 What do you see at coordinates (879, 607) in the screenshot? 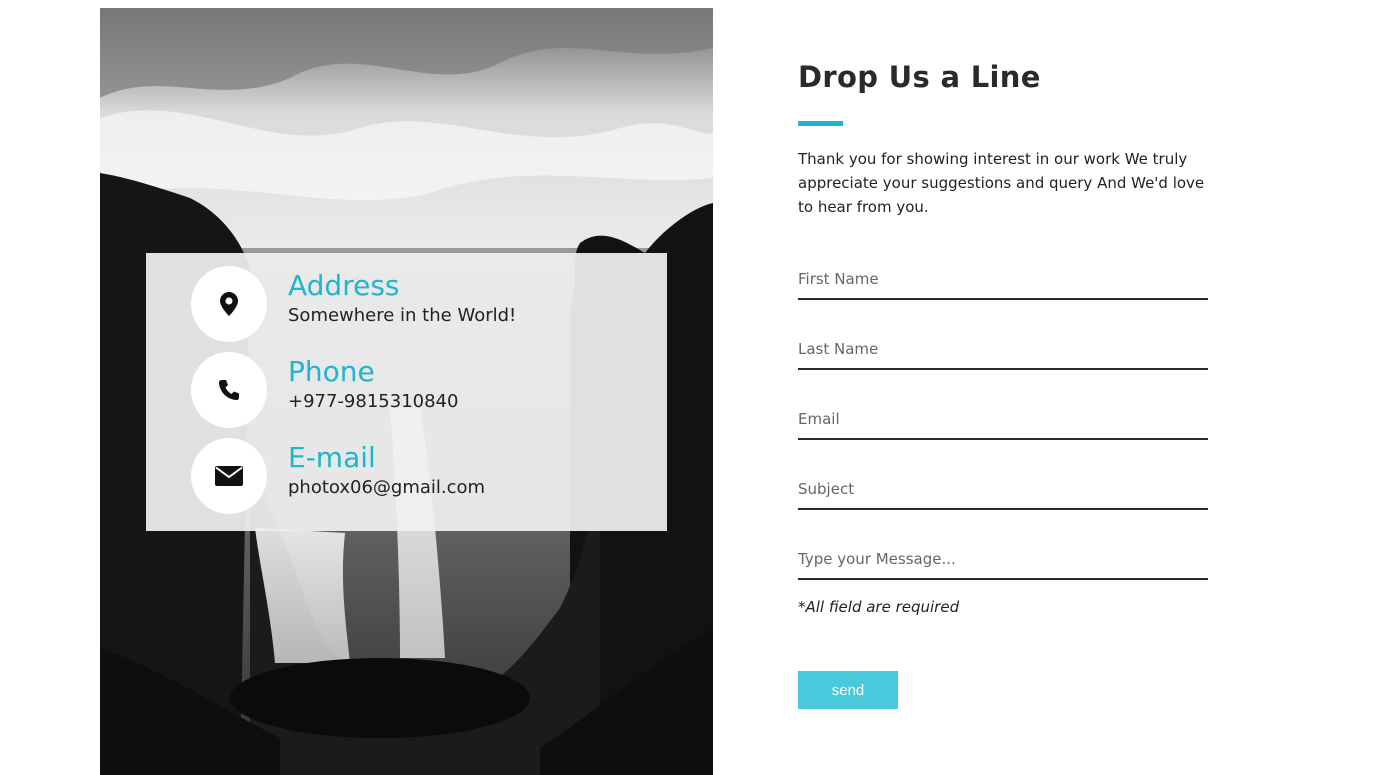
I see `required-note: *All field are required` at bounding box center [879, 607].